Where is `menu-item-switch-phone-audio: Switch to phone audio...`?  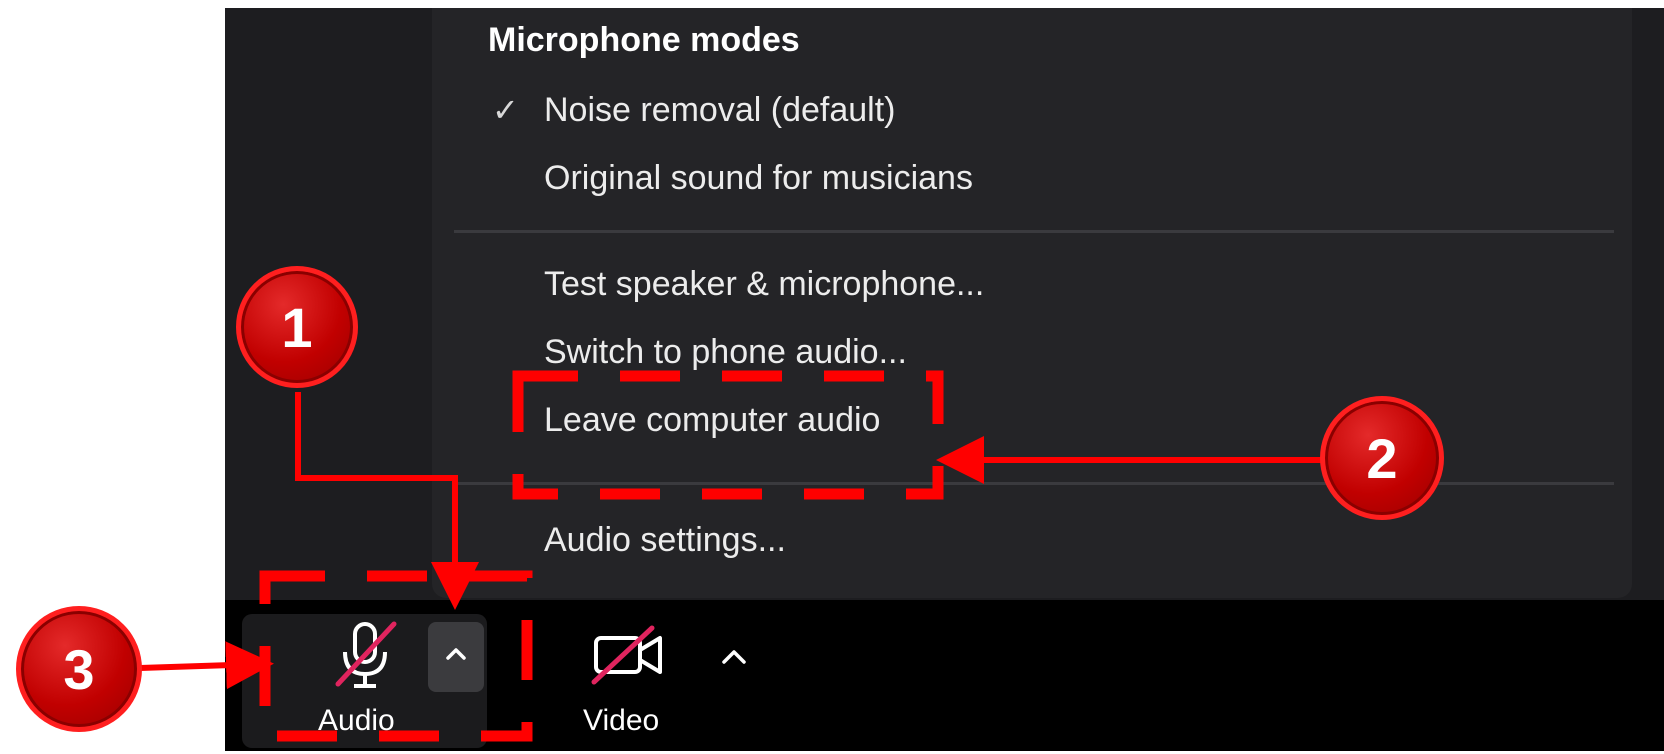
menu-item-switch-phone-audio: Switch to phone audio... is located at coordinates (725, 352).